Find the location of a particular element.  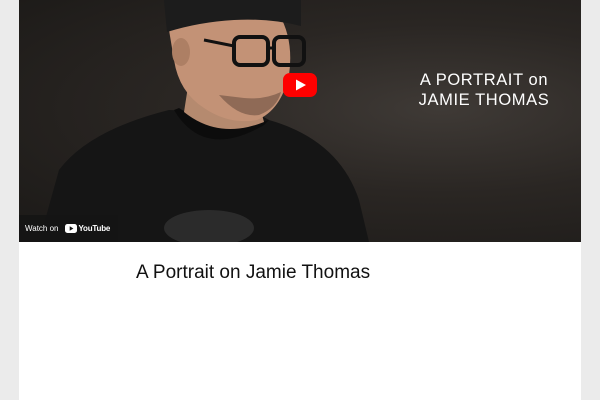

youtube-wordmark: YouTube is located at coordinates (94, 228).